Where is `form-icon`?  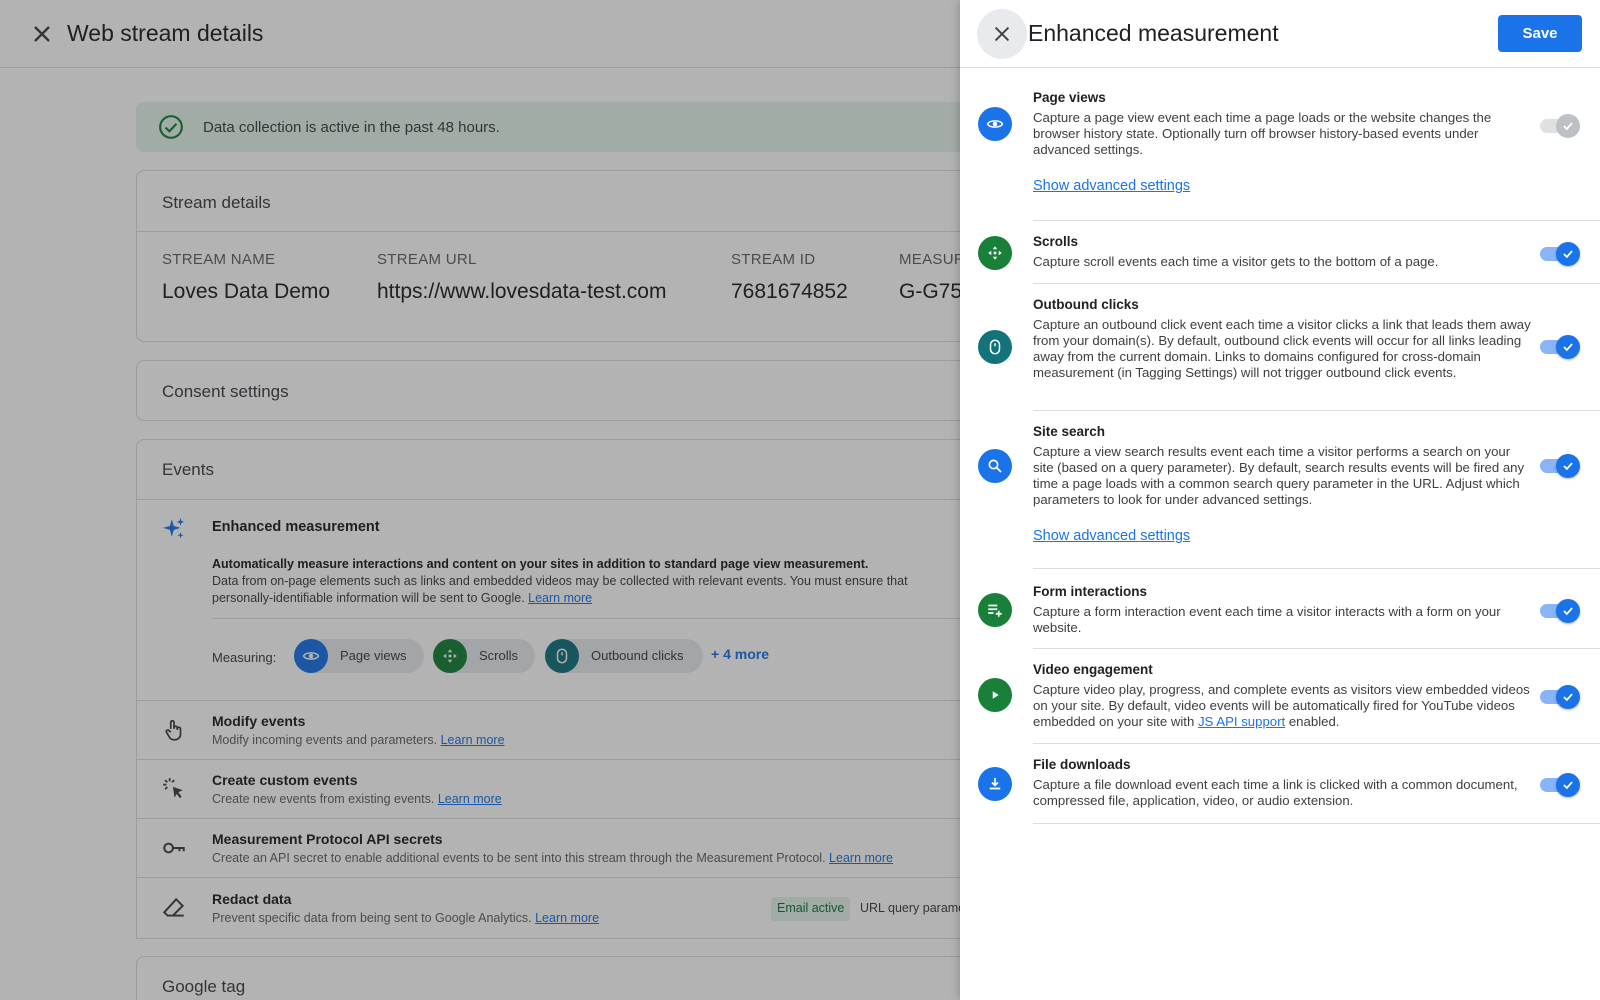 form-icon is located at coordinates (995, 610).